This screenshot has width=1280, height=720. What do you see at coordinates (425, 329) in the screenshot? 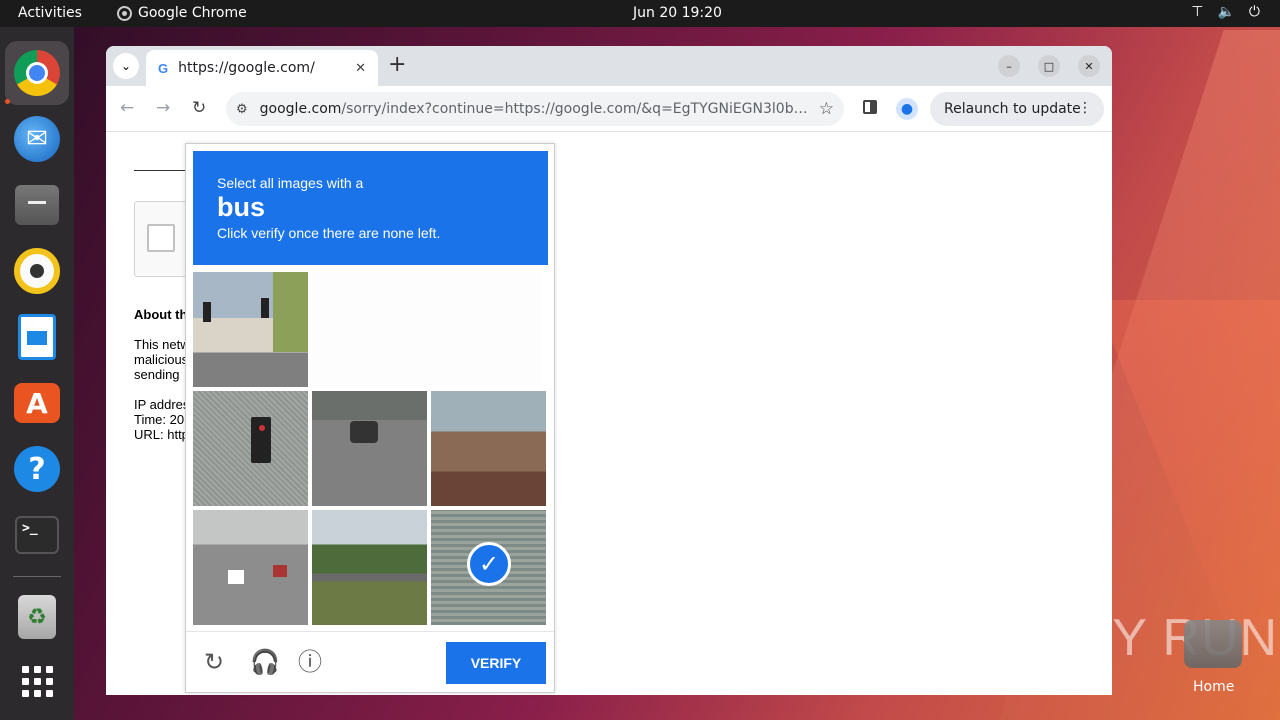
I see `loading-tiles` at bounding box center [425, 329].